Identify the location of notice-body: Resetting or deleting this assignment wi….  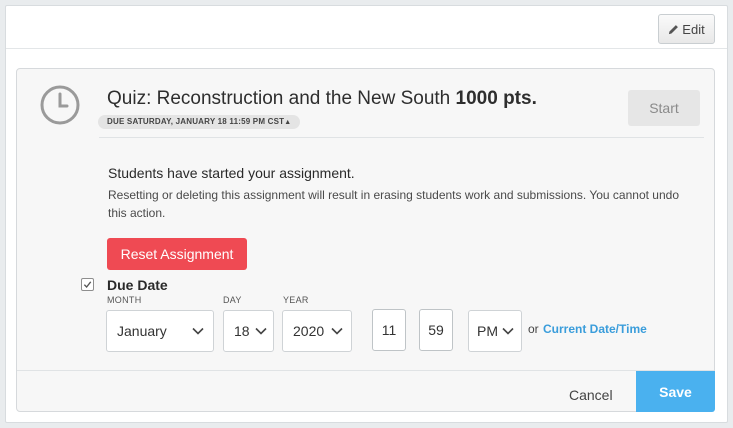
(393, 204).